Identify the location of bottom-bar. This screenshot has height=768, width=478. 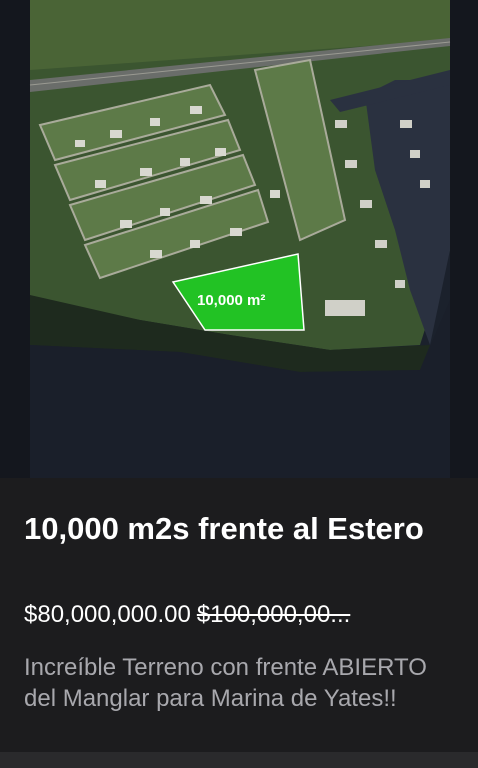
(239, 760).